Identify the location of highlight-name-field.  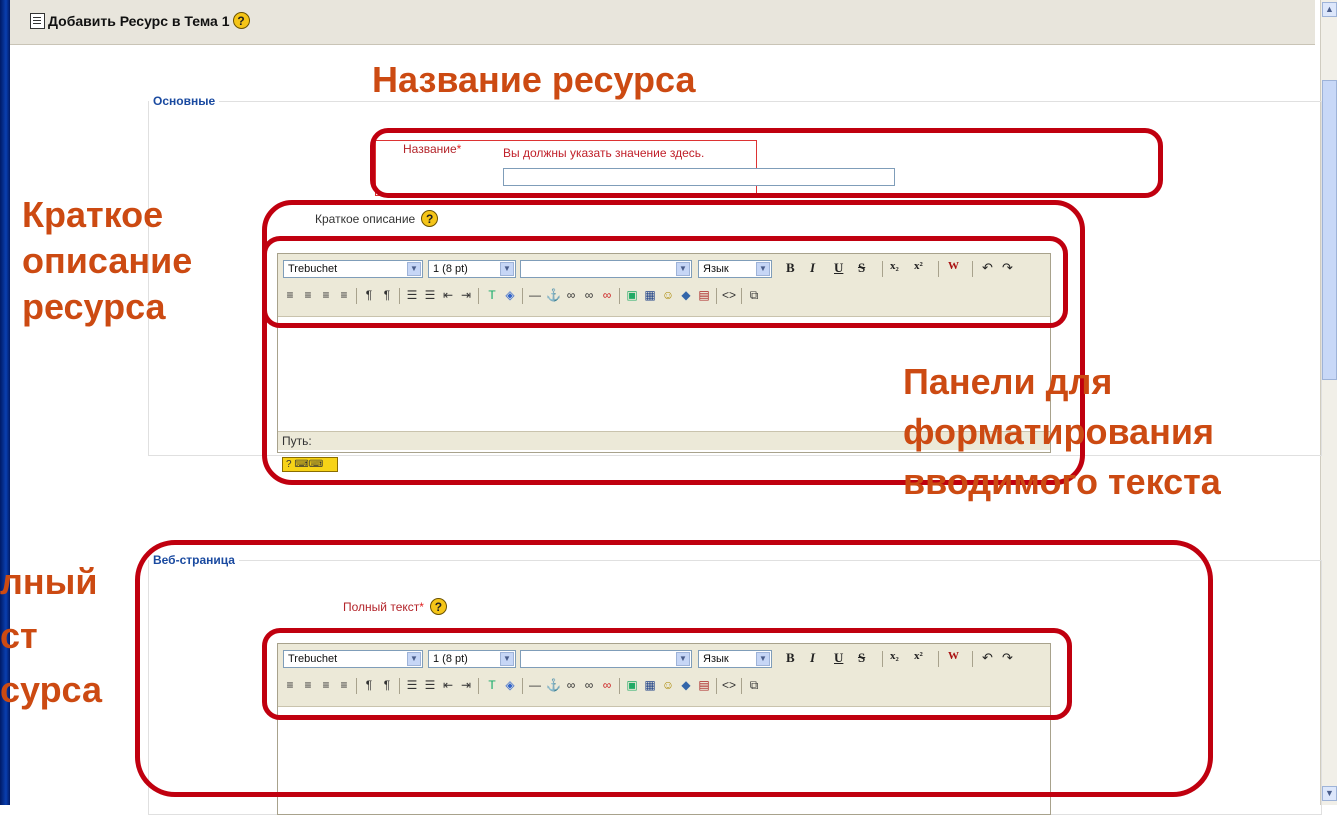
(766, 163).